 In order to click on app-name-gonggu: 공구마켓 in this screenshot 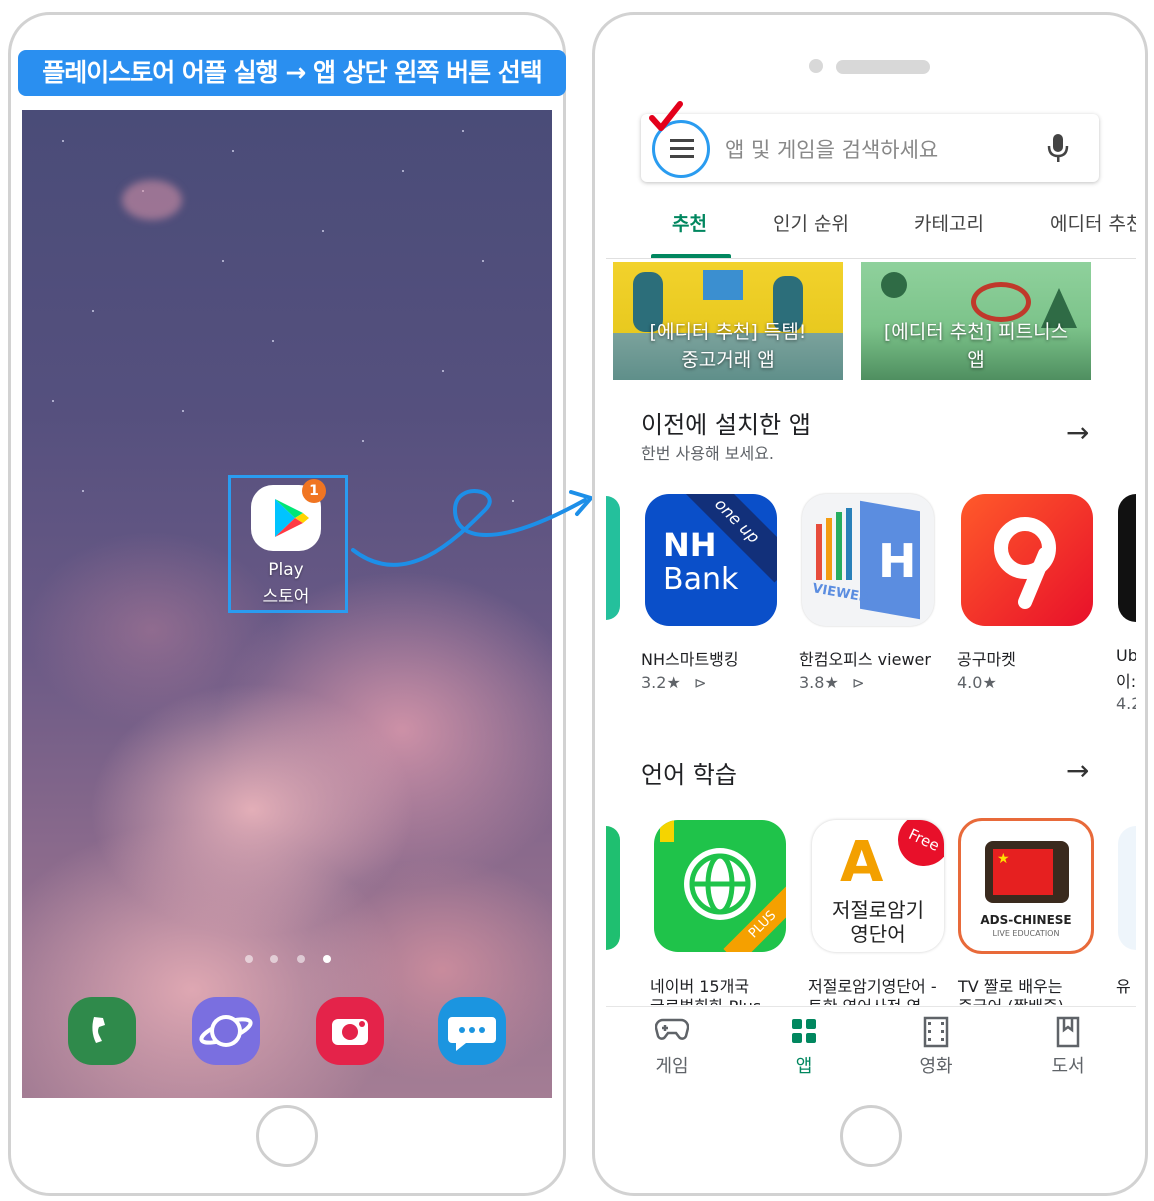, I will do `click(986, 659)`.